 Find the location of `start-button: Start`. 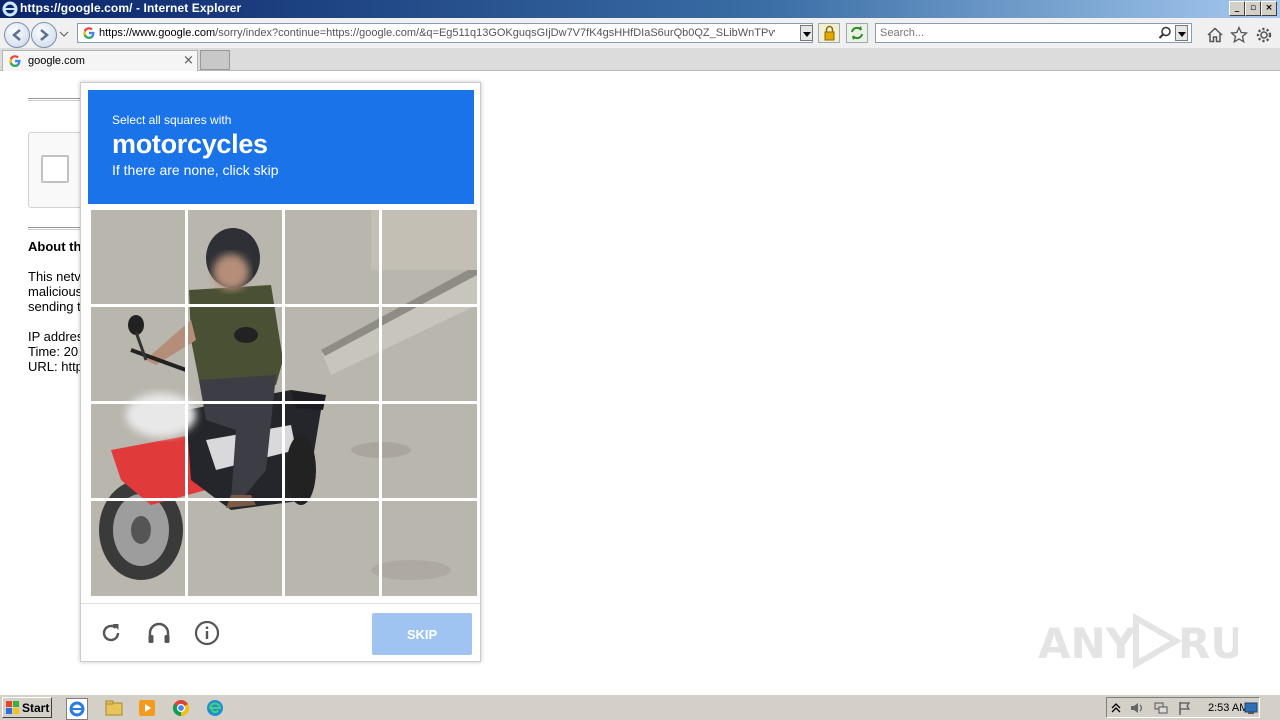

start-button: Start is located at coordinates (27, 707).